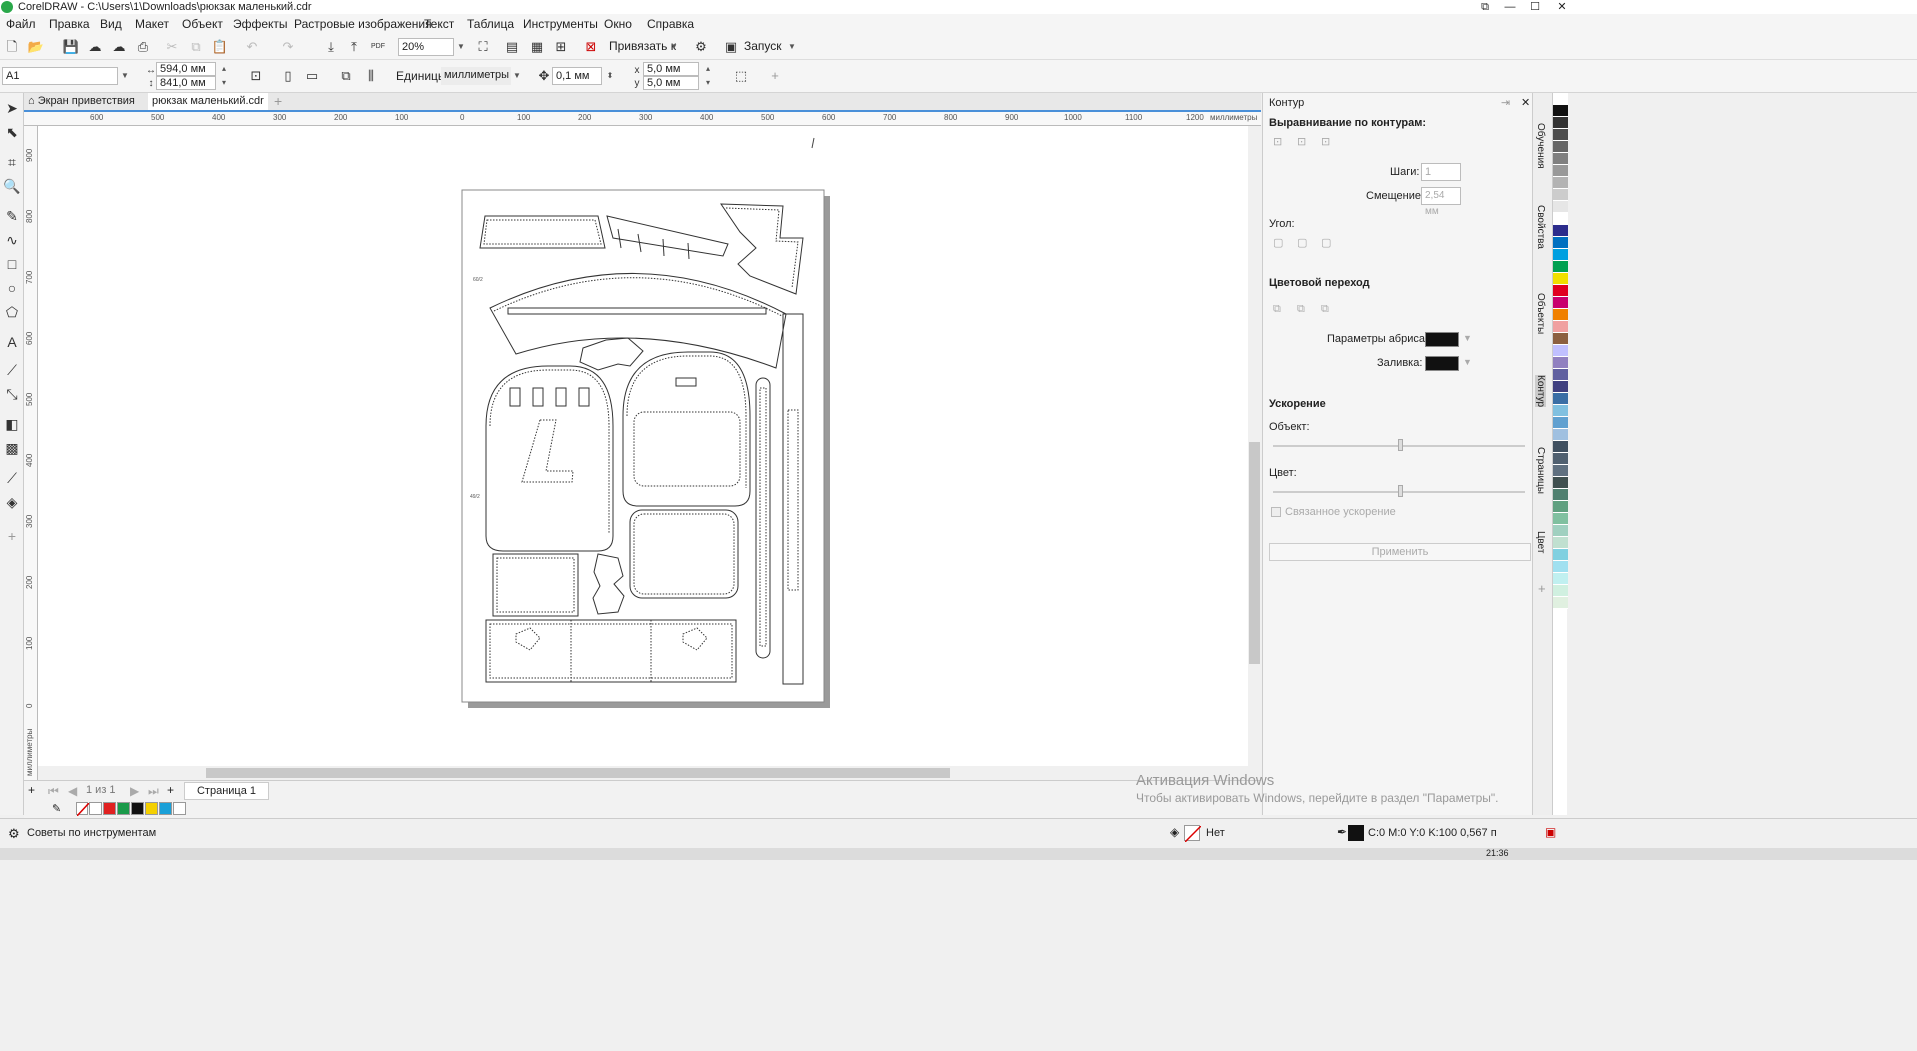 This screenshot has height=1051, width=1917. I want to click on vertical-scroll-thumb, so click(1254, 553).